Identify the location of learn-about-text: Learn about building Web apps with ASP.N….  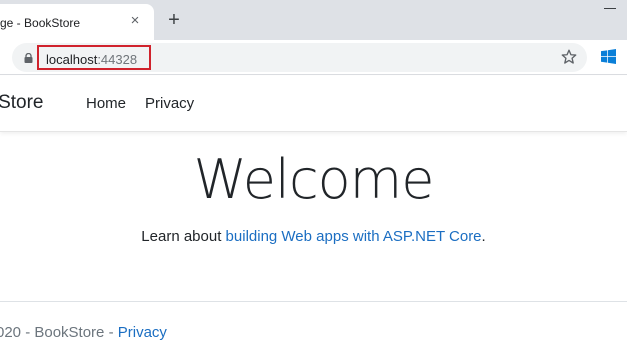
(313, 236).